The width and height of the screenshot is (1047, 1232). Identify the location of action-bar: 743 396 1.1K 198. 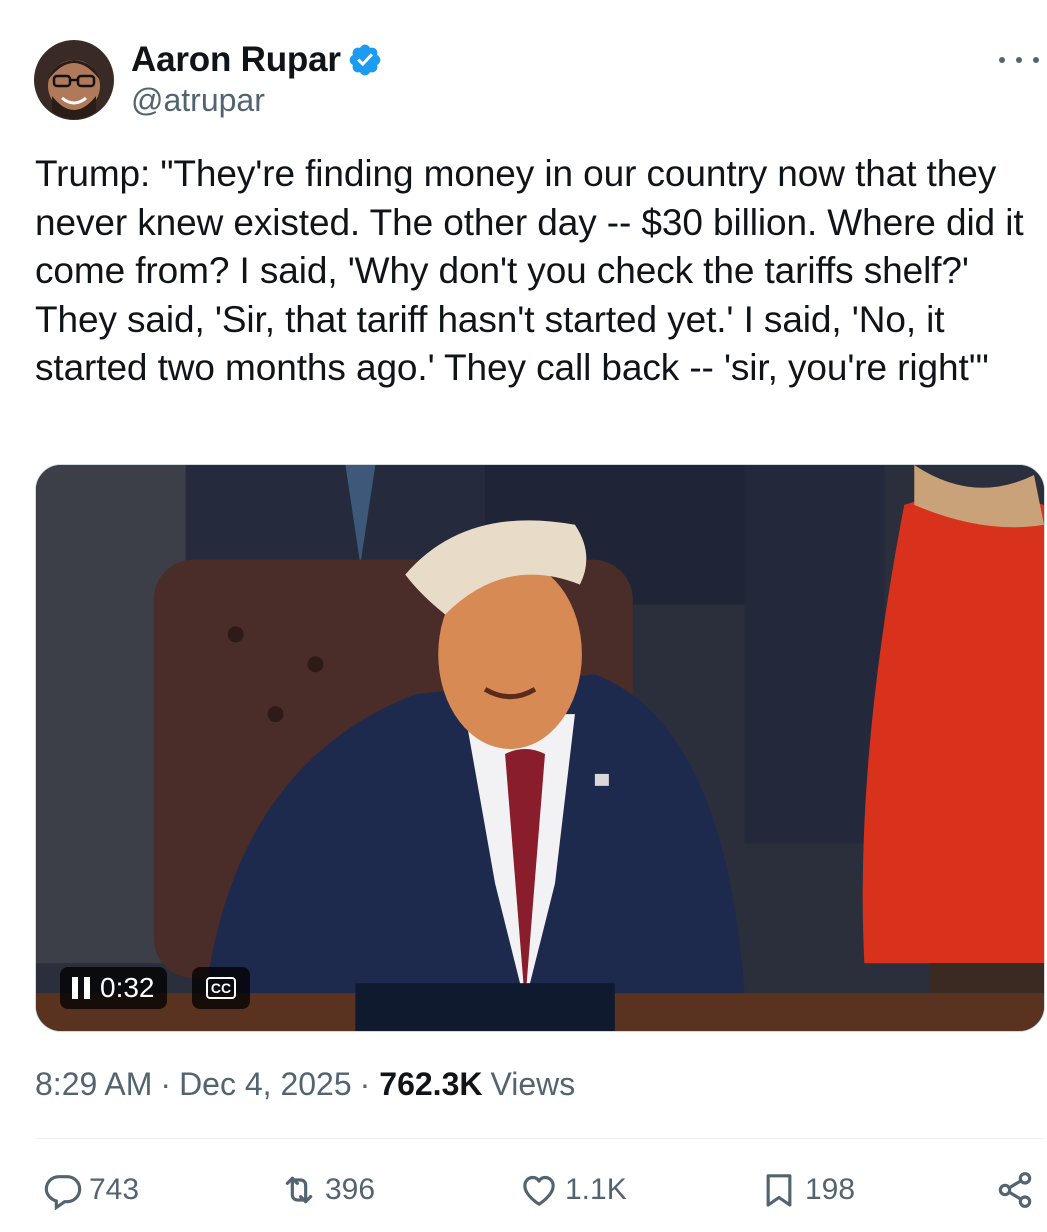
(540, 1190).